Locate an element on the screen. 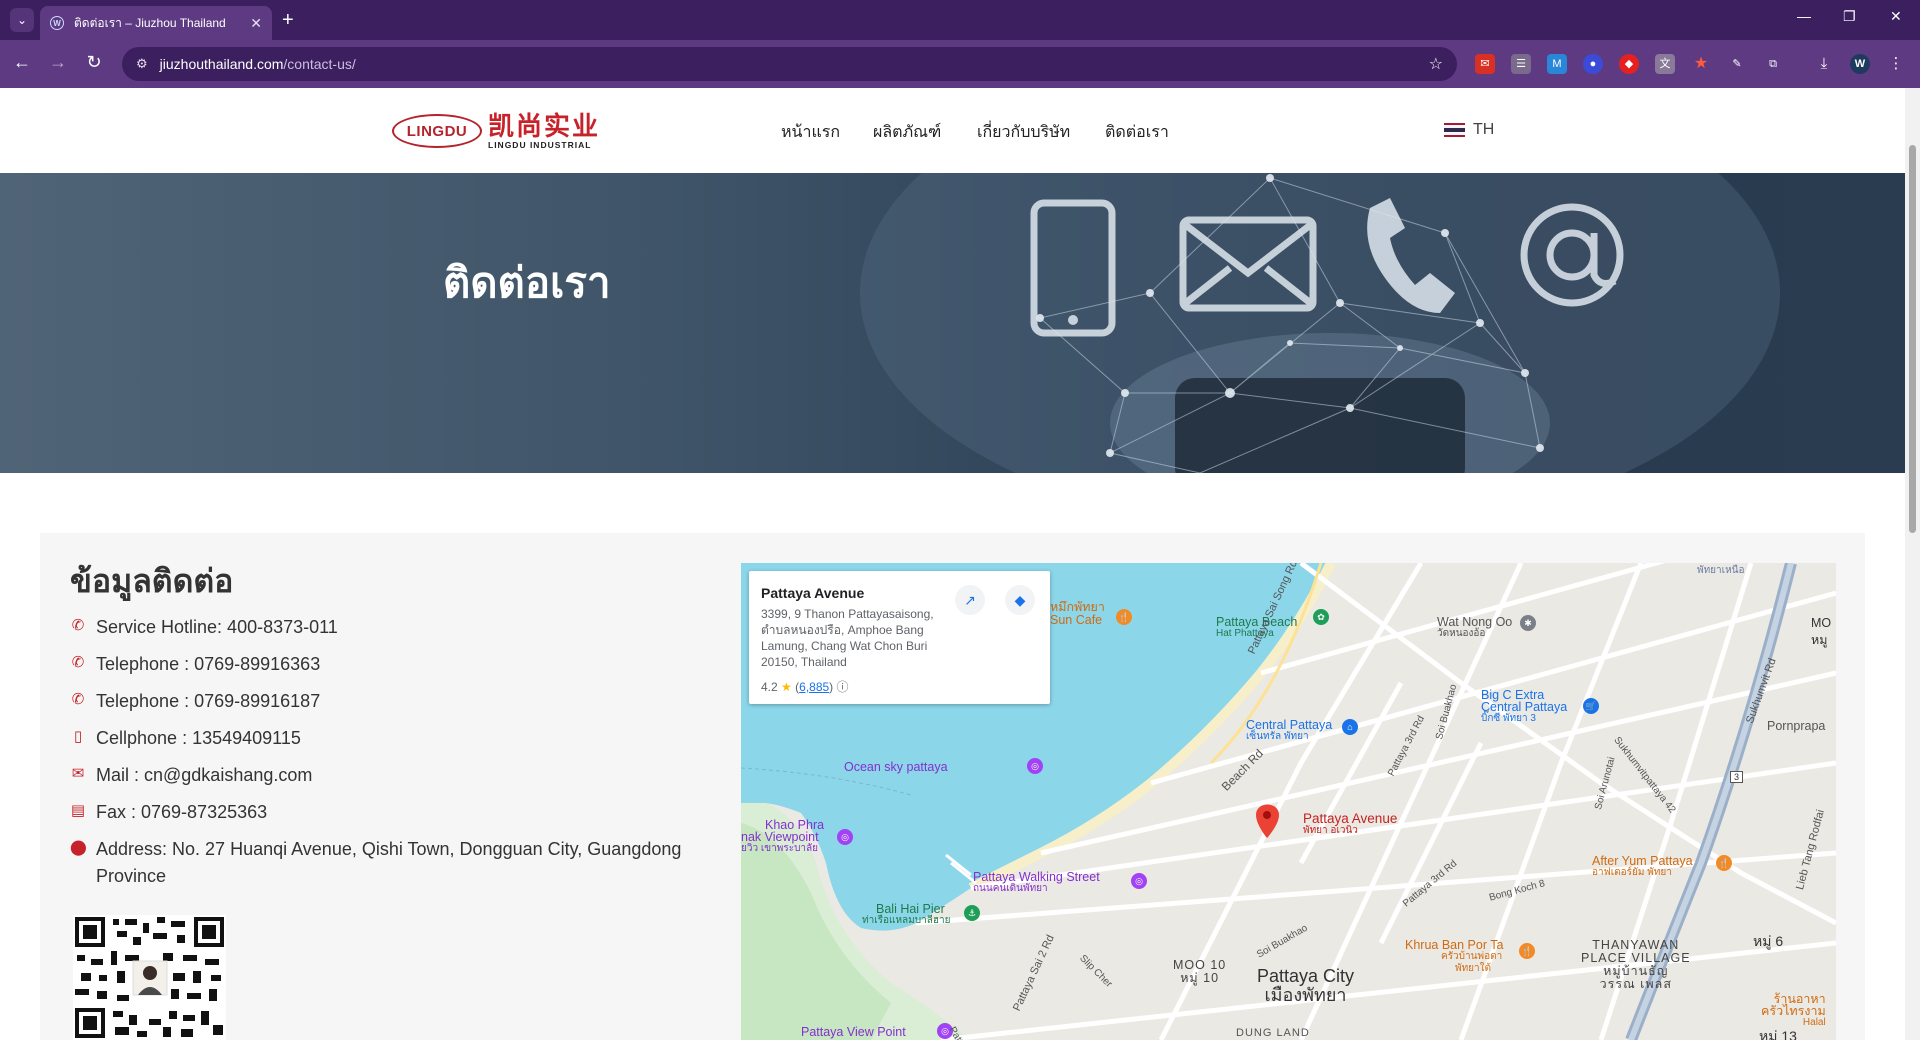  walking-street-poi-icon: ◎ is located at coordinates (1139, 881).